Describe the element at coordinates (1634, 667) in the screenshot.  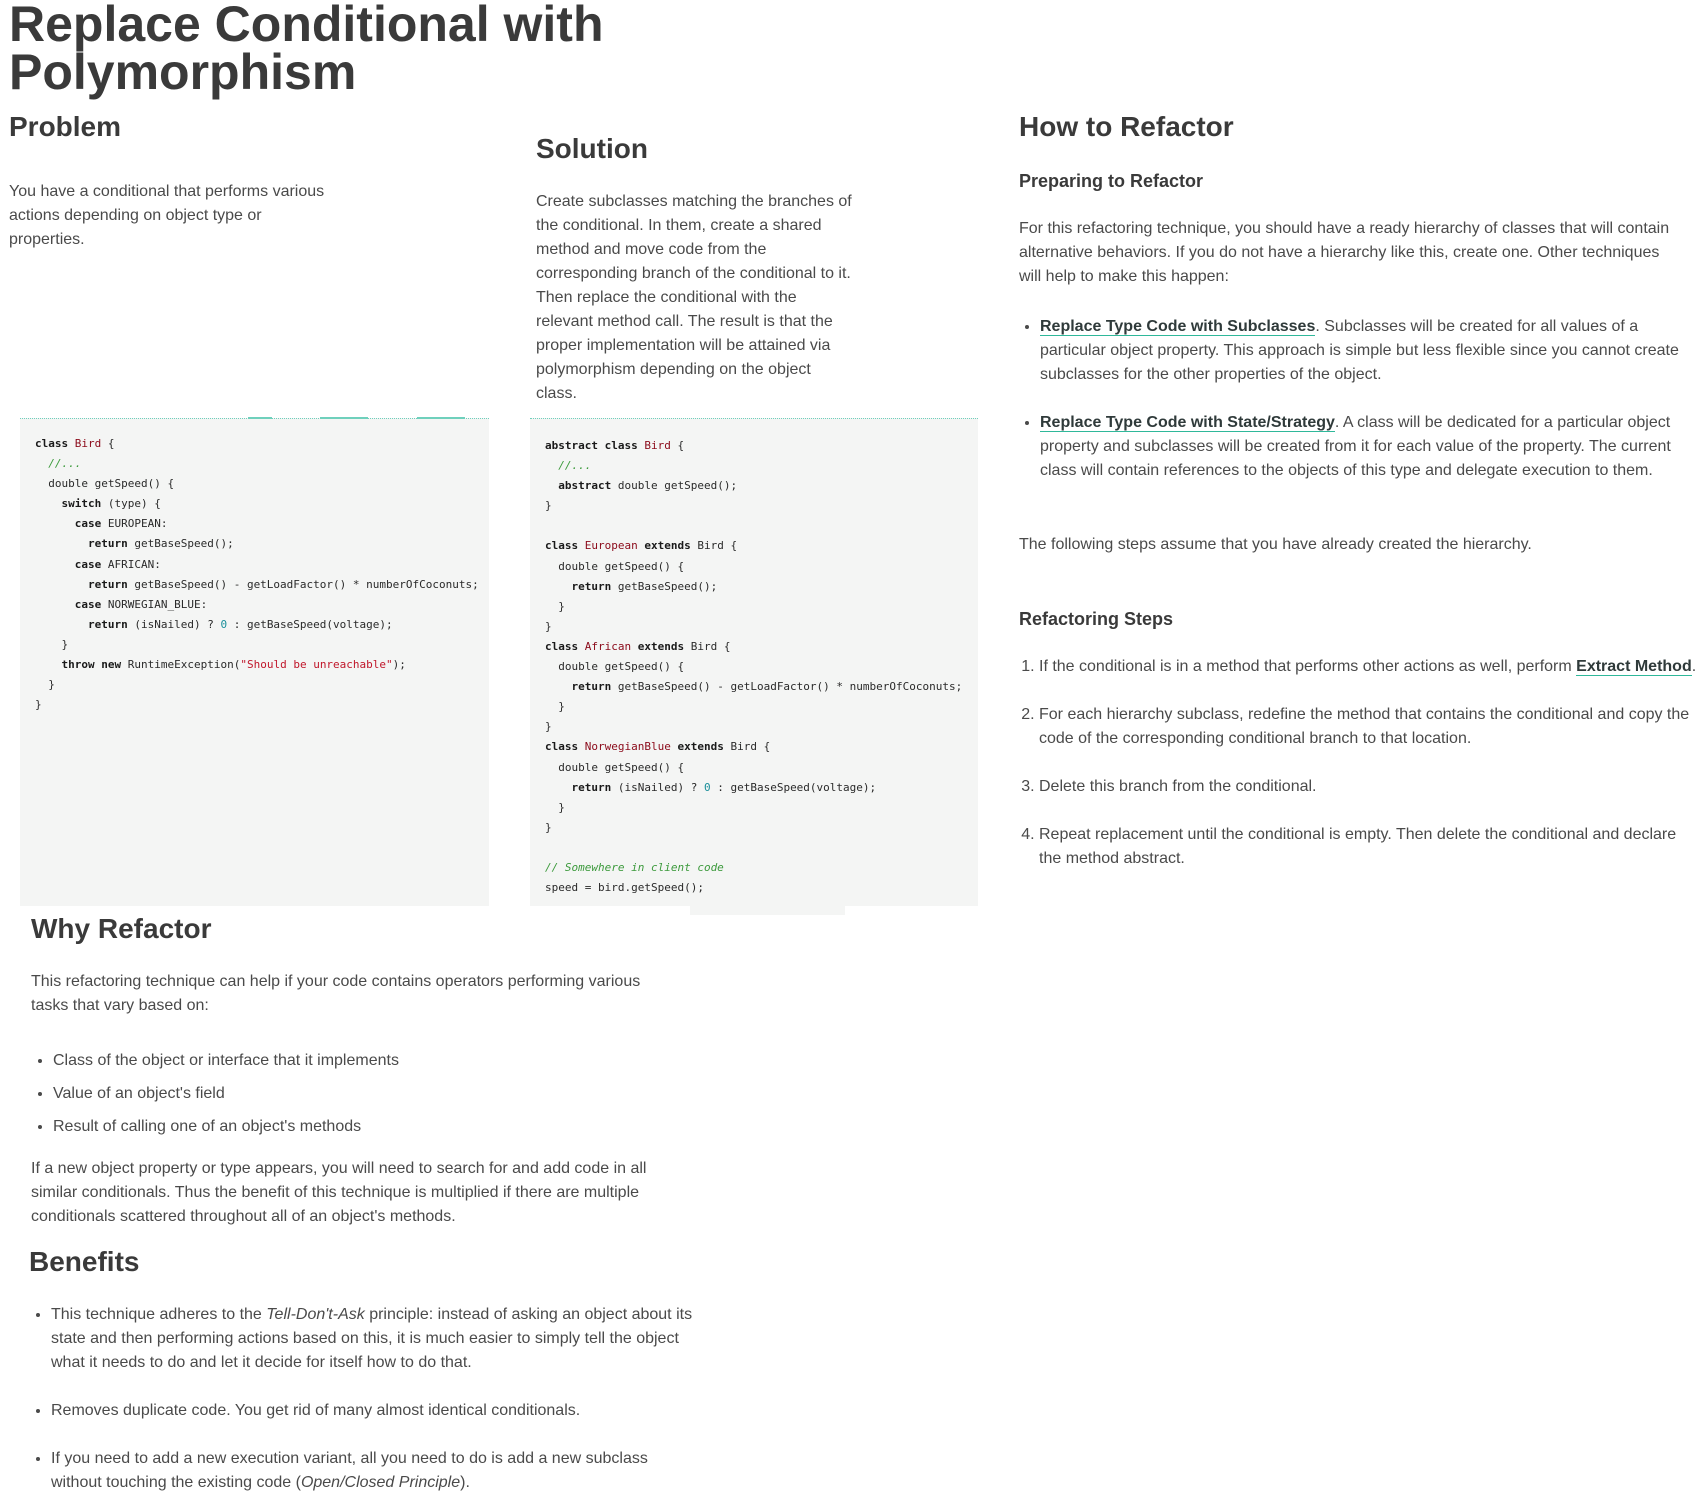
I see `extract-method-link: Extract Method` at that location.